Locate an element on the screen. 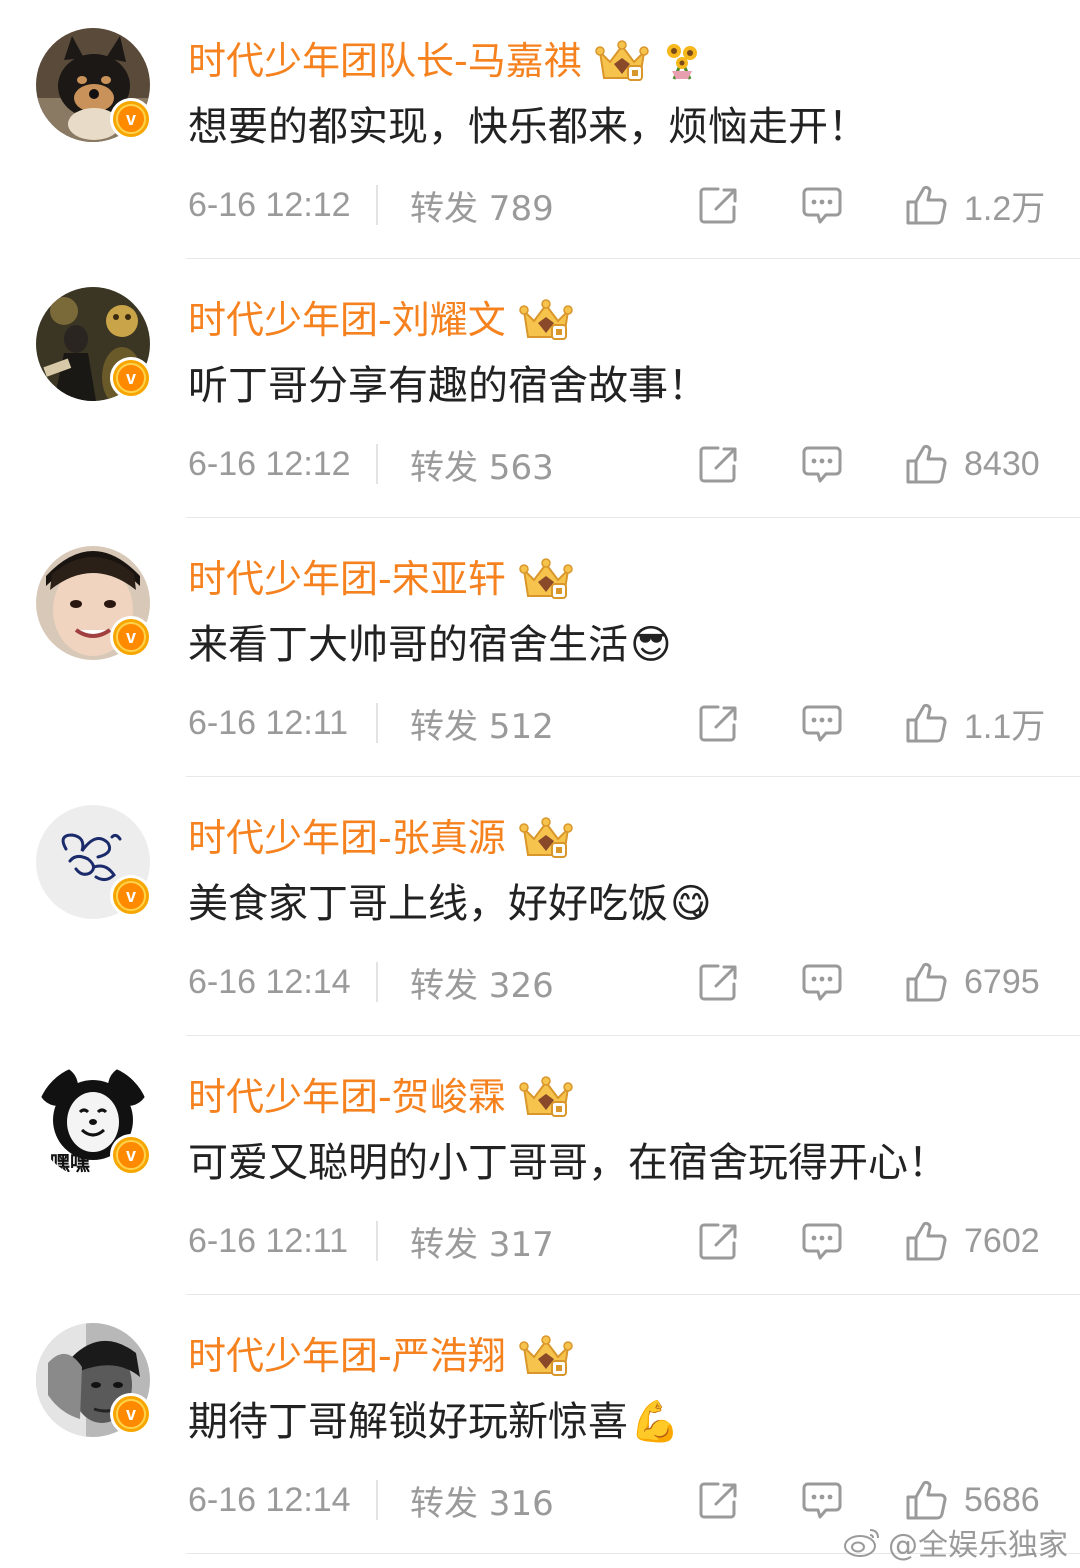 The height and width of the screenshot is (1568, 1080). comment-text: 来看丁大帅哥的宿舍生活 😎 is located at coordinates (430, 645).